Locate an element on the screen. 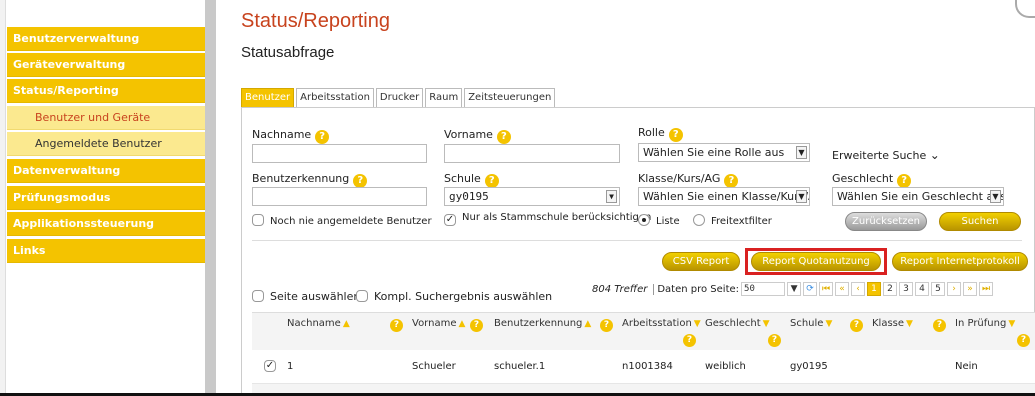 The image size is (1035, 396). benutzerkennung-input is located at coordinates (339, 196).